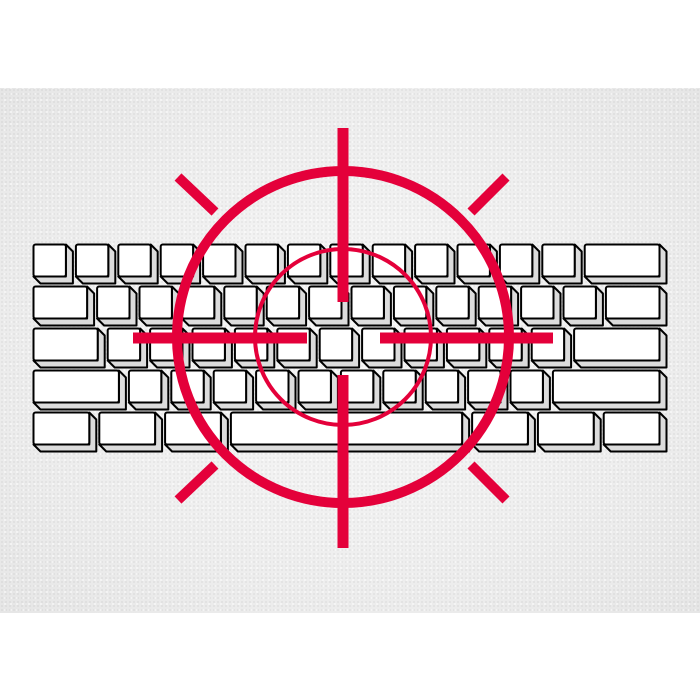 The height and width of the screenshot is (700, 700). Describe the element at coordinates (196, 482) in the screenshot. I see `crosshair-tick-bottom-left` at that location.